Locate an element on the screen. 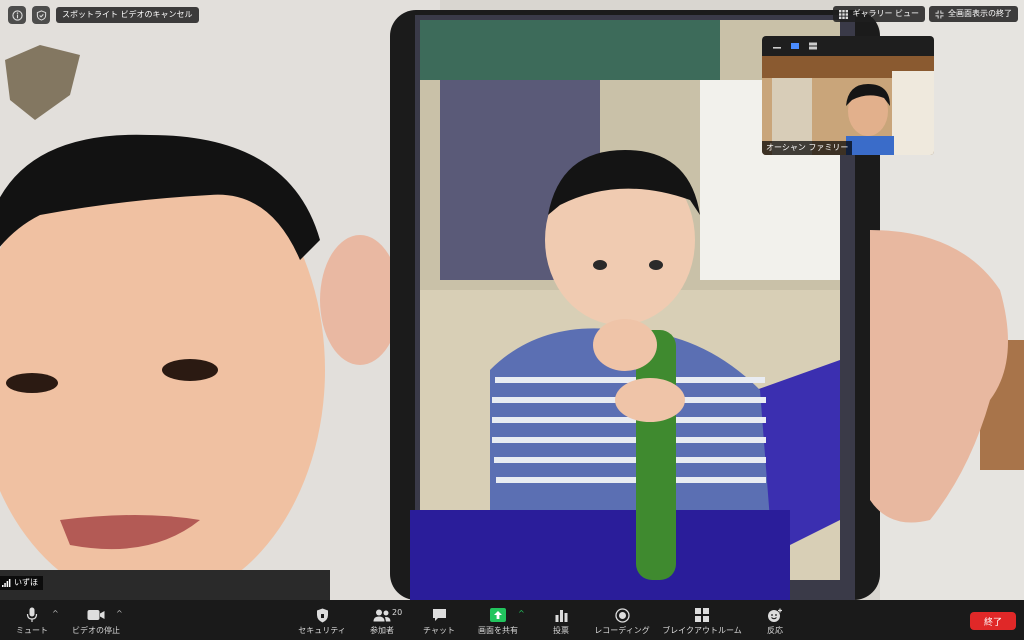 This screenshot has height=640, width=1024. participants-button: 参加者 is located at coordinates (382, 620).